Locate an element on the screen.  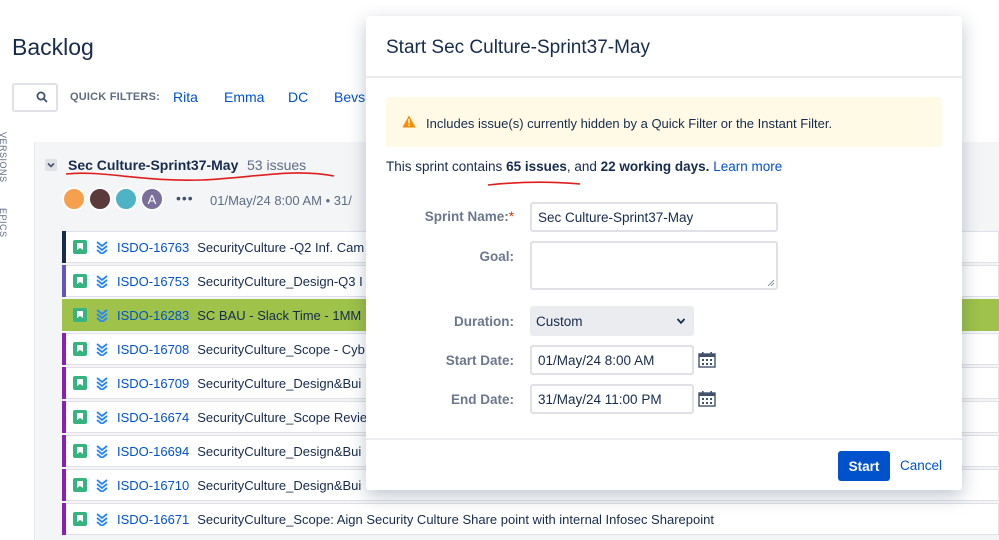
side-tabs: VERSIONS EPICS is located at coordinates (7, 334).